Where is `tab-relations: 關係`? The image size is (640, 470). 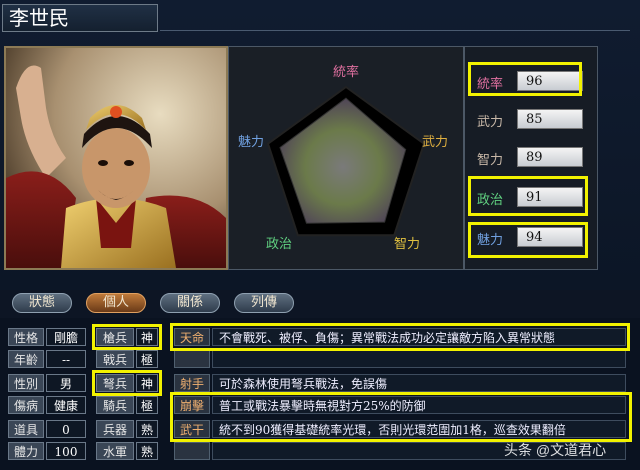 tab-relations: 關係 is located at coordinates (190, 303).